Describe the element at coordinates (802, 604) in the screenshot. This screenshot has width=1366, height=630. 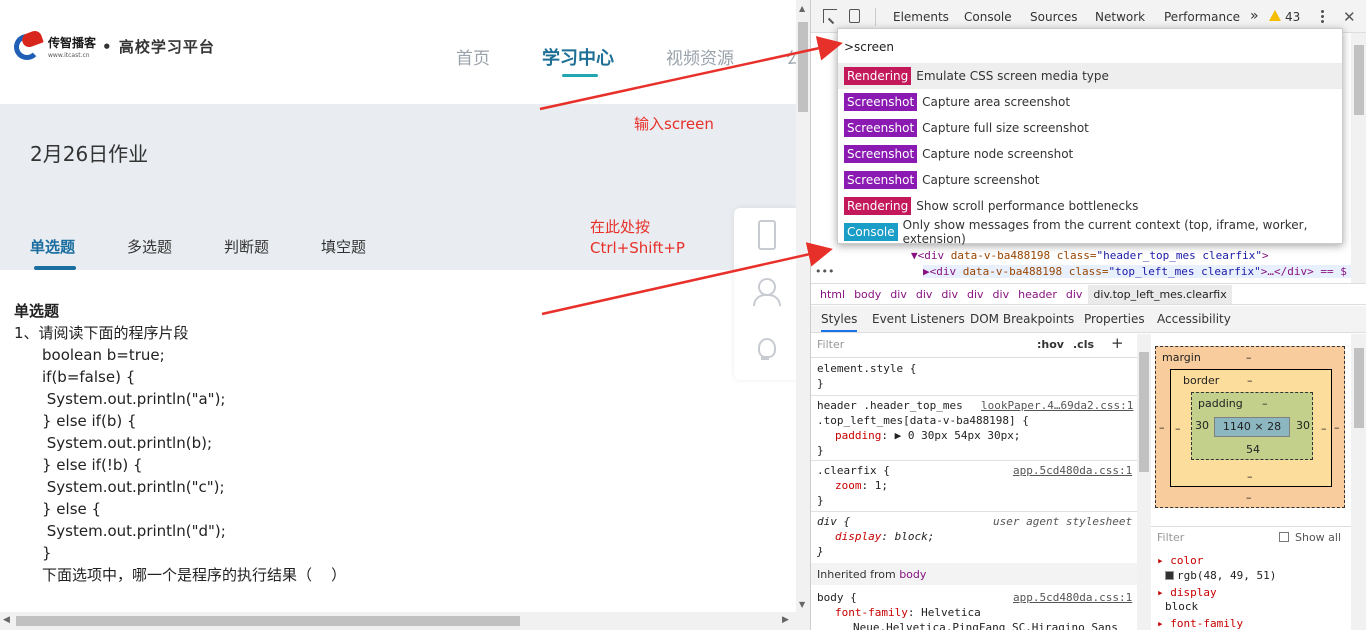
I see `scroll-down-arrow-icon: ▼` at that location.